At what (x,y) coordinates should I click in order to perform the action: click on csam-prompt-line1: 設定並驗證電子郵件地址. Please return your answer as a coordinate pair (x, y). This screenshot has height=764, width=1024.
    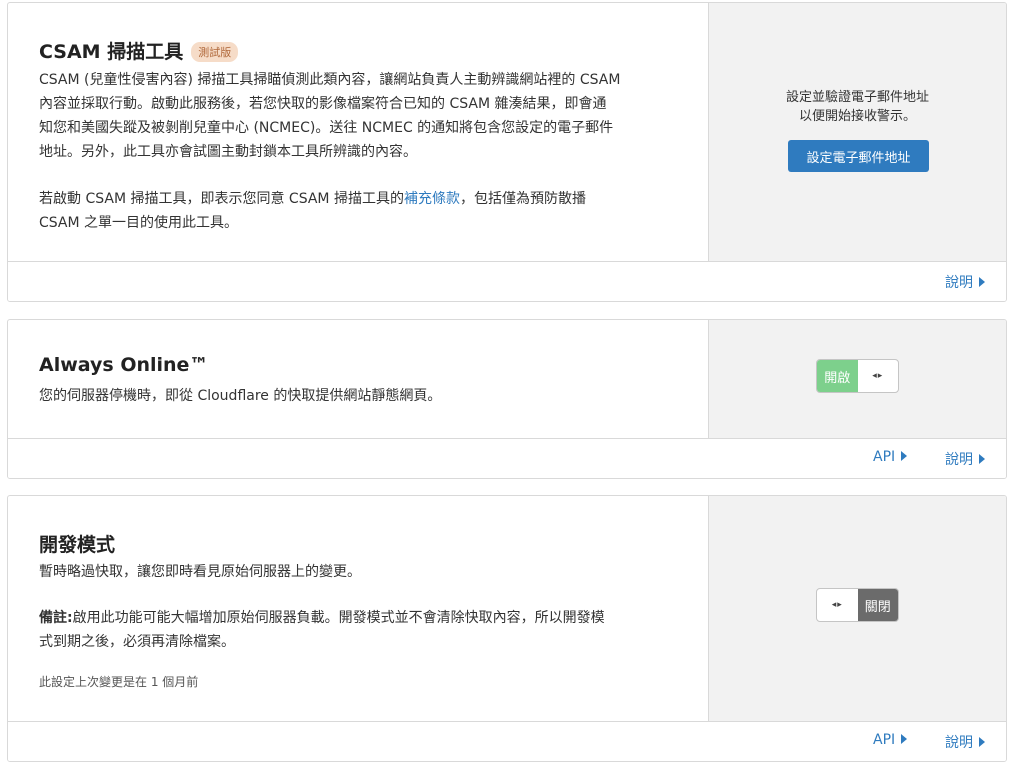
    Looking at the image, I should click on (857, 97).